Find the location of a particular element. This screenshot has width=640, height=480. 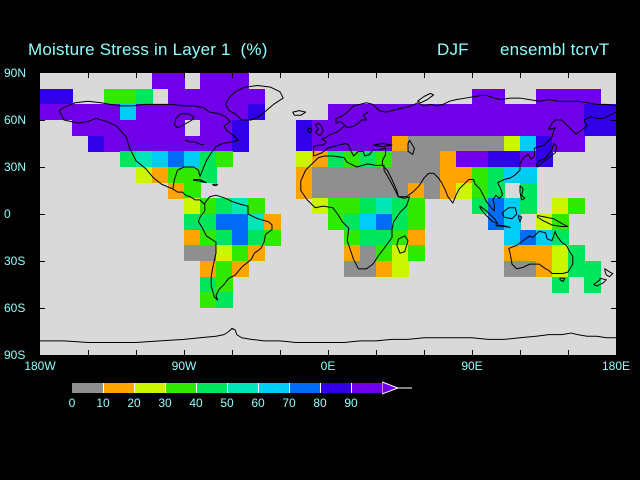

y-axis-label: 60S is located at coordinates (15, 308).